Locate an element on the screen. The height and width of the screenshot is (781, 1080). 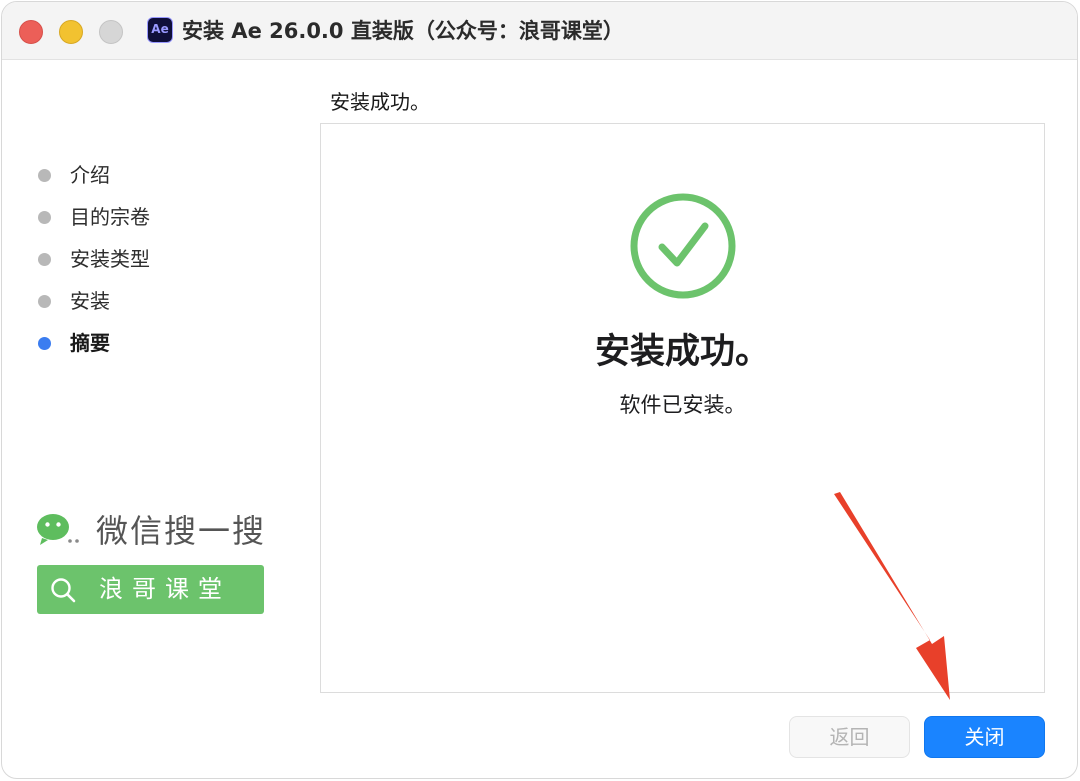
back-button: 返回 is located at coordinates (849, 737).